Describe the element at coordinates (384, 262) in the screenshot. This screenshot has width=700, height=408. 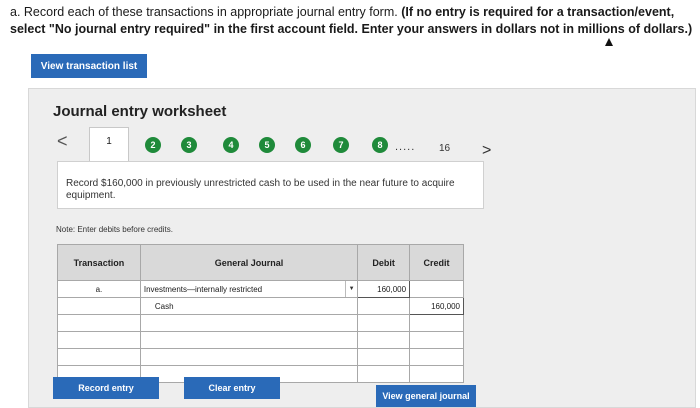
I see `header-debit: Debit` at that location.